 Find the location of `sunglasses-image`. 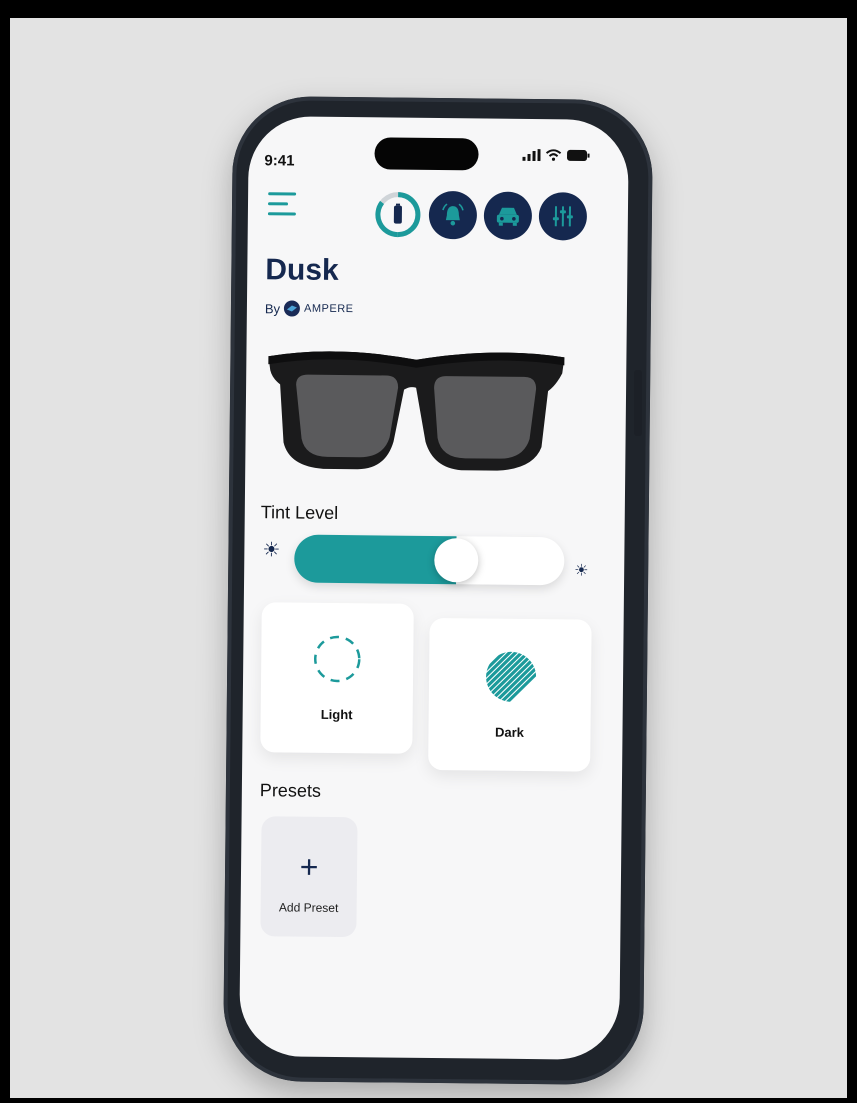

sunglasses-image is located at coordinates (416, 411).